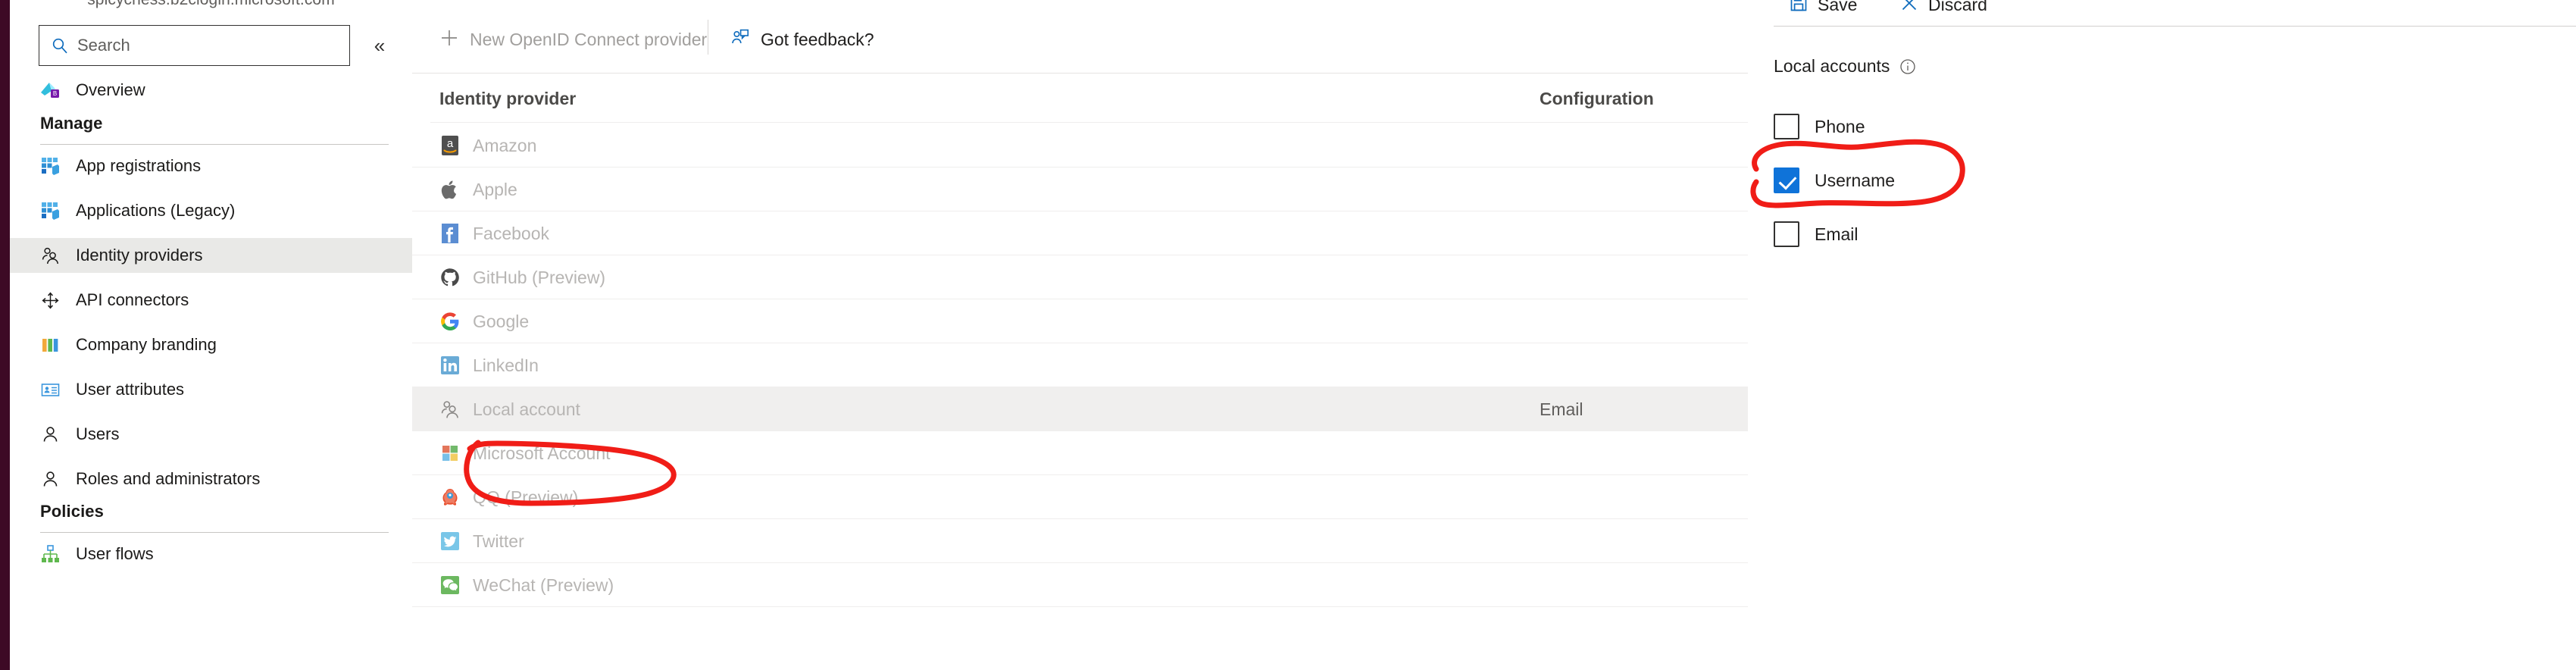 The width and height of the screenshot is (2576, 670). What do you see at coordinates (55, 93) in the screenshot?
I see `svg-text: B` at bounding box center [55, 93].